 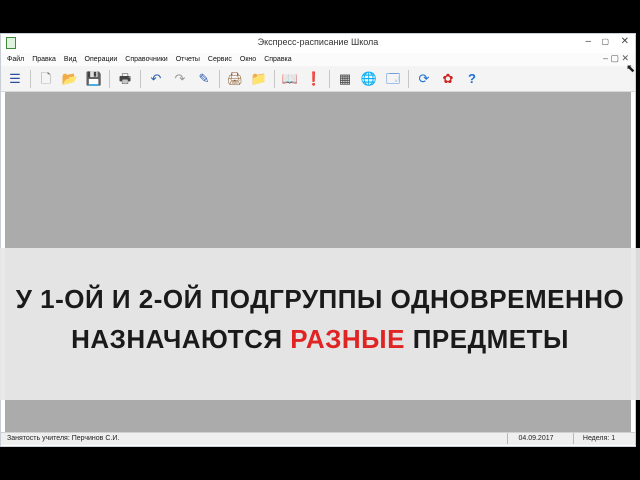 What do you see at coordinates (369, 79) in the screenshot?
I see `globe-icon: 🌐` at bounding box center [369, 79].